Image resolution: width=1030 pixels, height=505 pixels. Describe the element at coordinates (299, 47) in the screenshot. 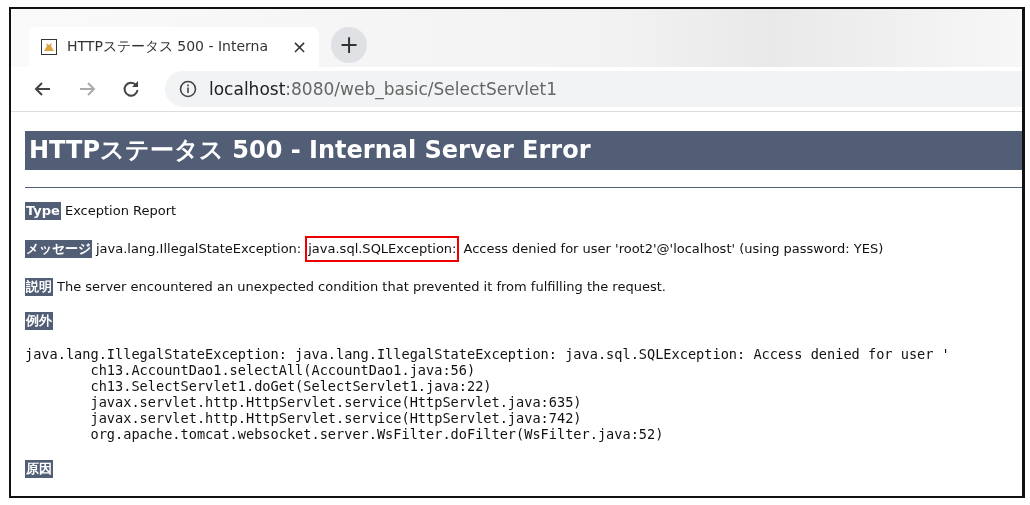

I see `close-icon: ×` at that location.